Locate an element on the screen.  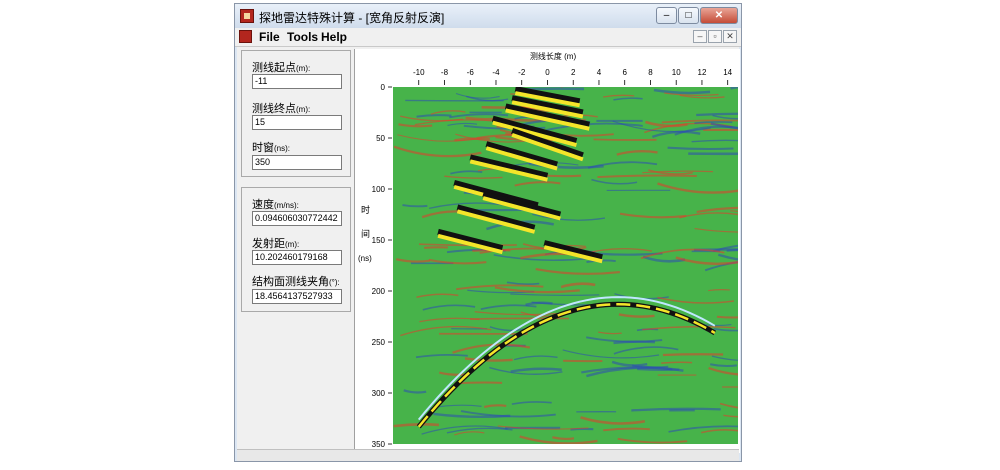
menu-bar: File Tools Help – ▫ ✕ is located at coordinates (488, 37).